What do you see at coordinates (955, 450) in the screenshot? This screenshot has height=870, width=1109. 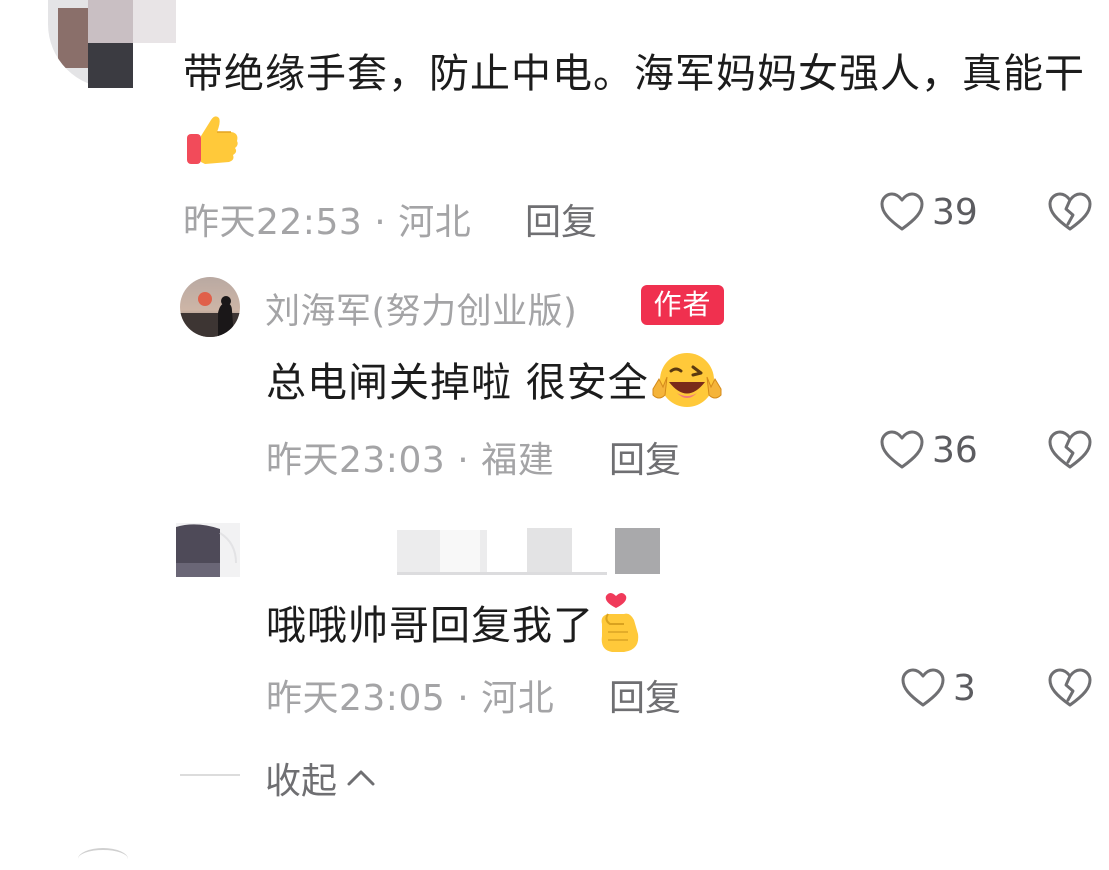 I see `like-count: 36` at bounding box center [955, 450].